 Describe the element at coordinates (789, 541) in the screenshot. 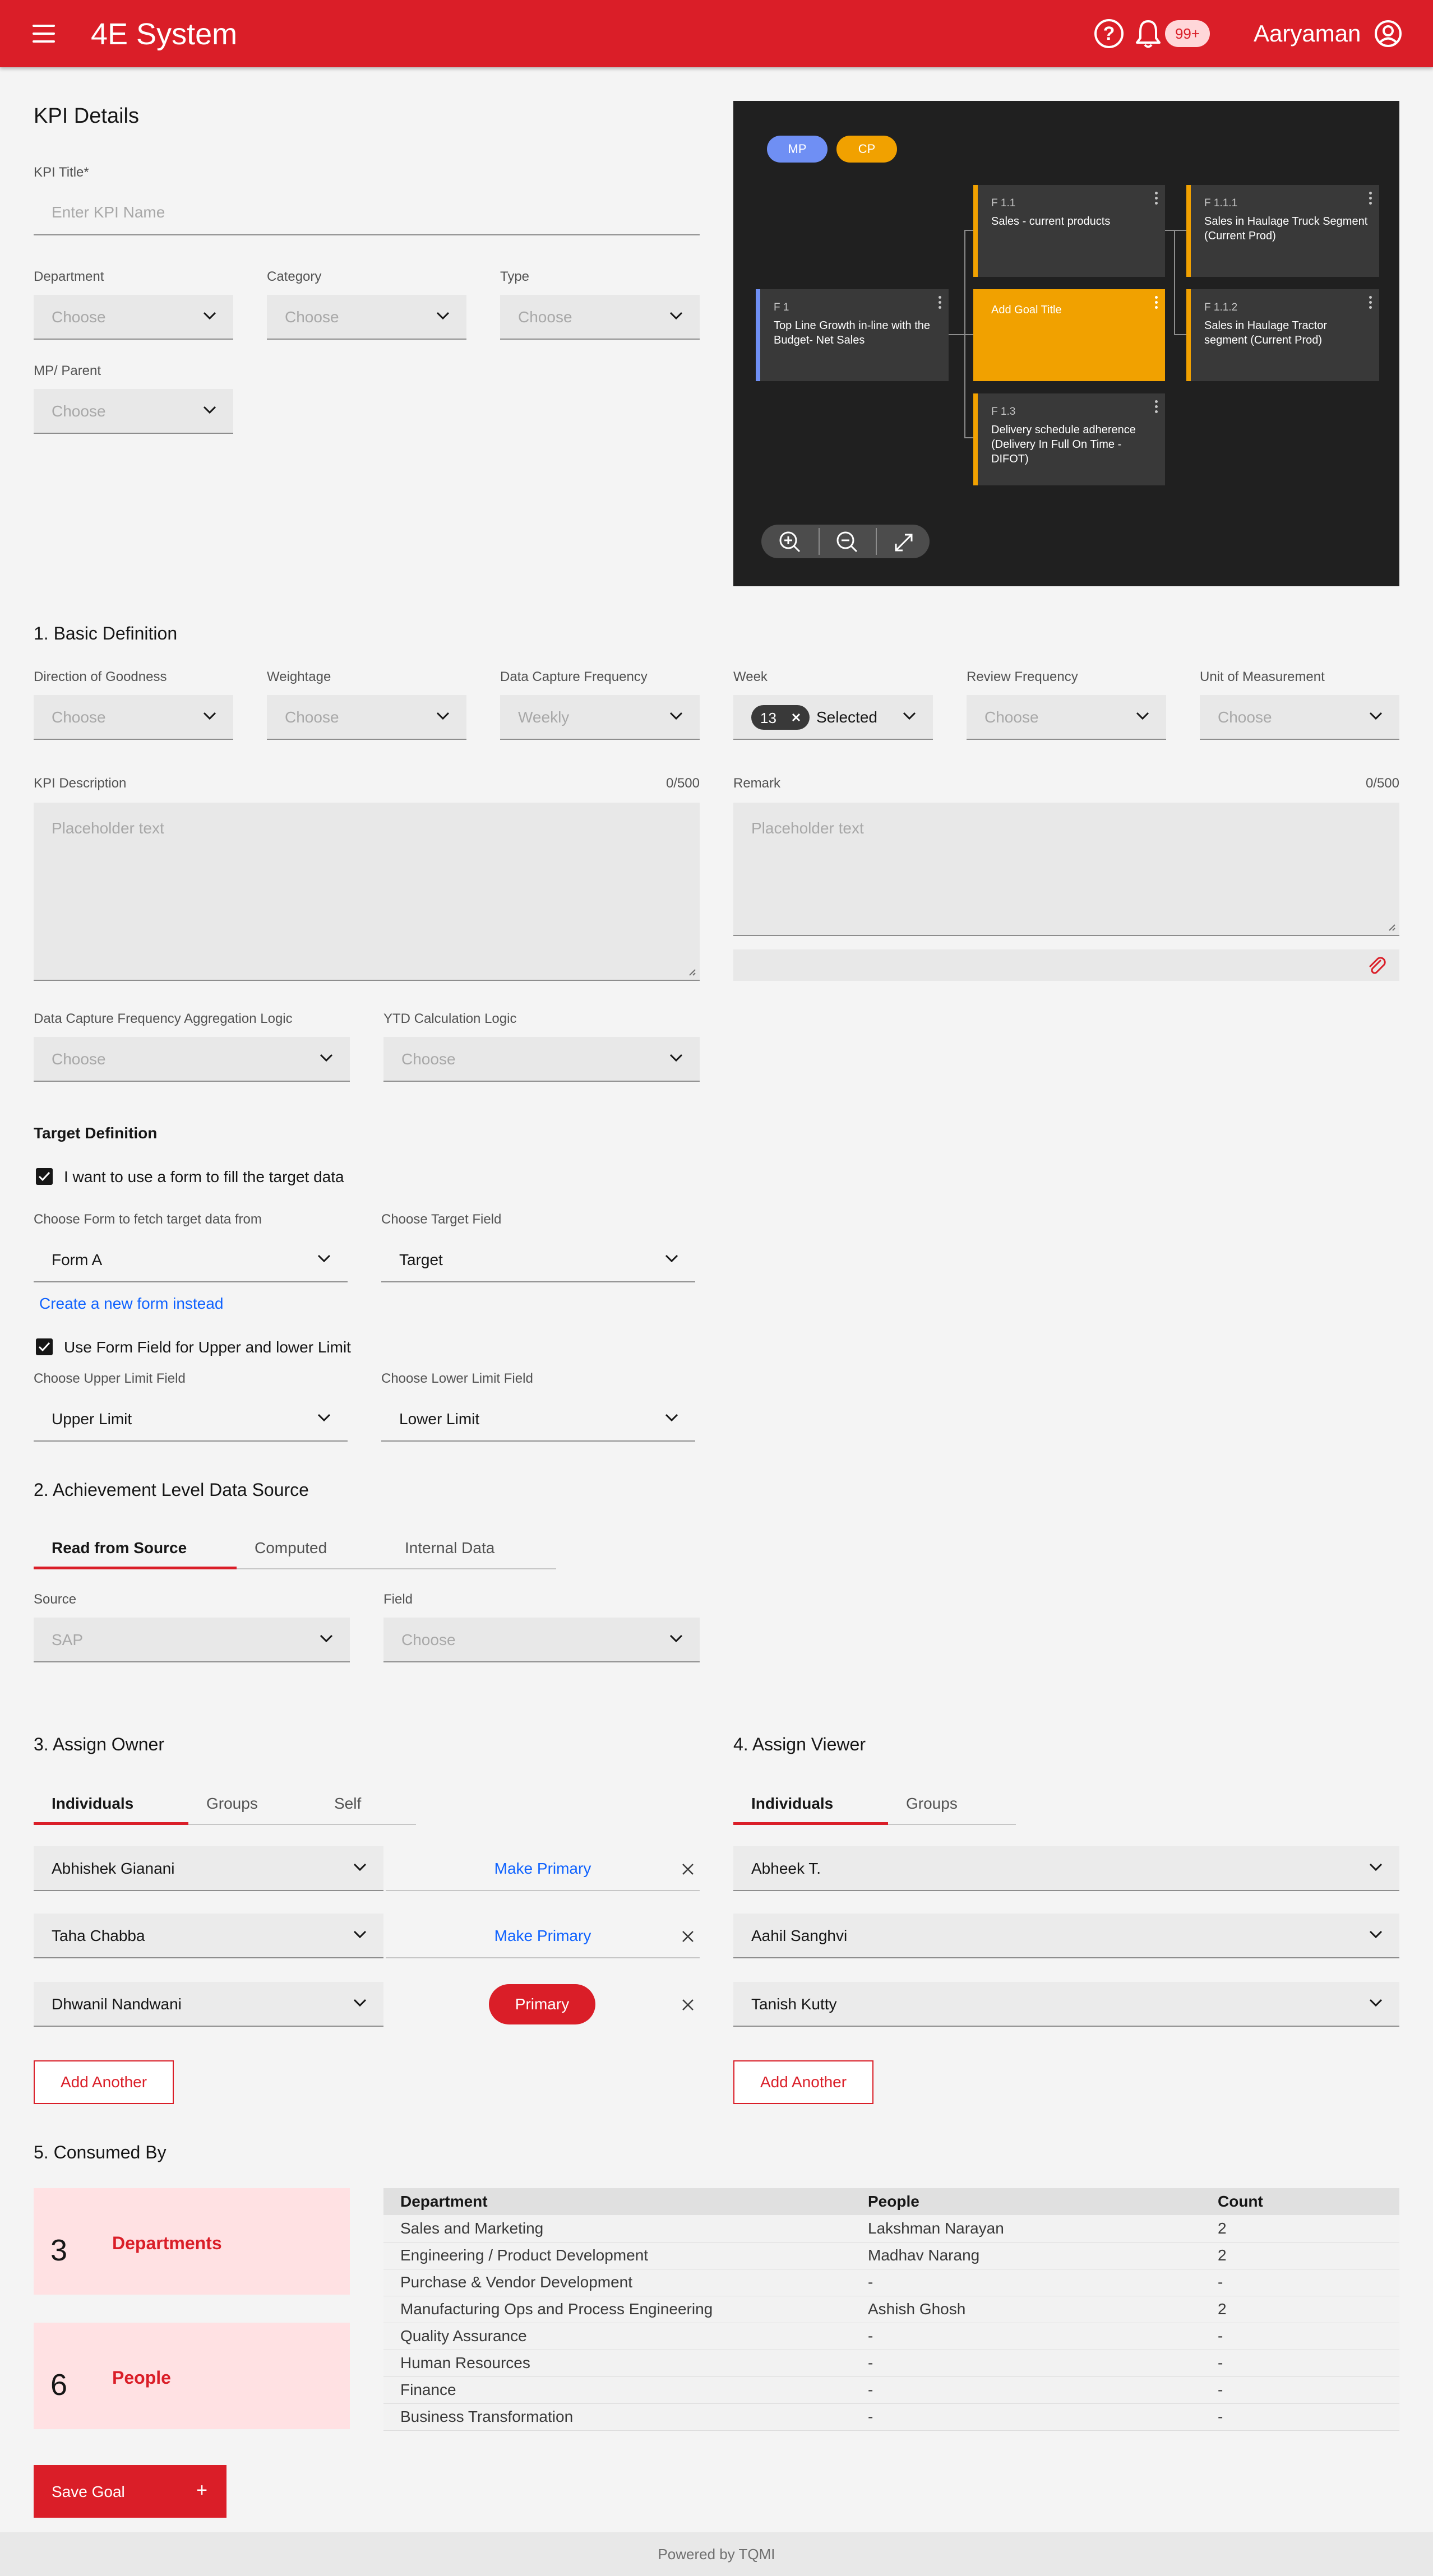

I see `zoom-in-icon` at that location.